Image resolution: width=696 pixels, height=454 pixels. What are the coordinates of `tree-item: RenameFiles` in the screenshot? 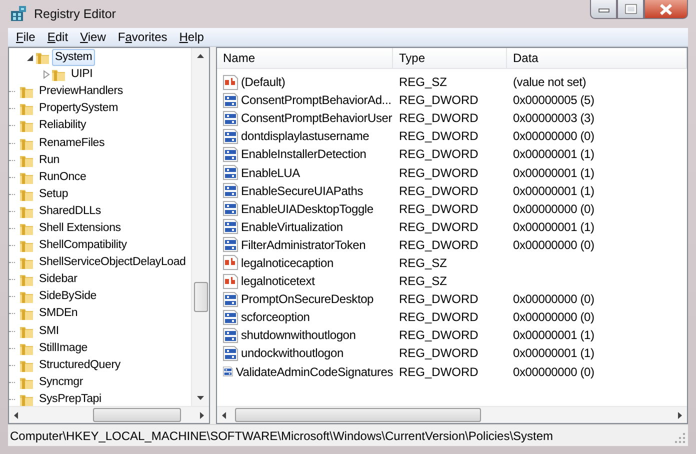 It's located at (72, 143).